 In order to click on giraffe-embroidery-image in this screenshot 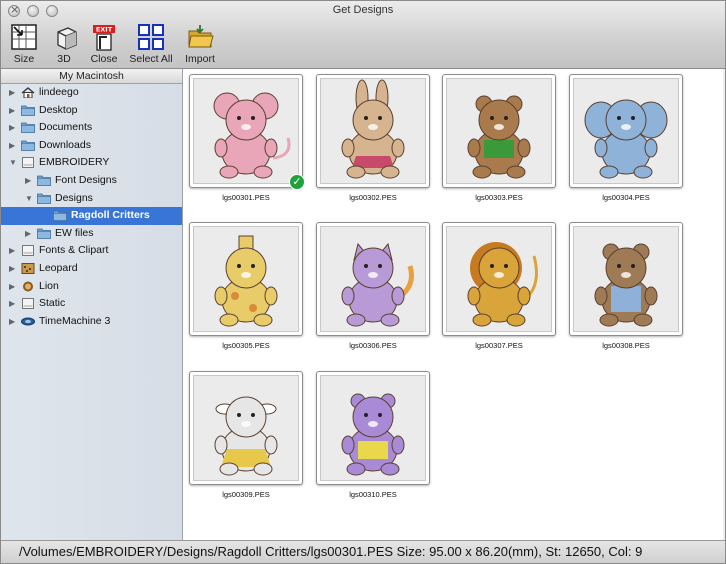, I will do `click(246, 281)`.